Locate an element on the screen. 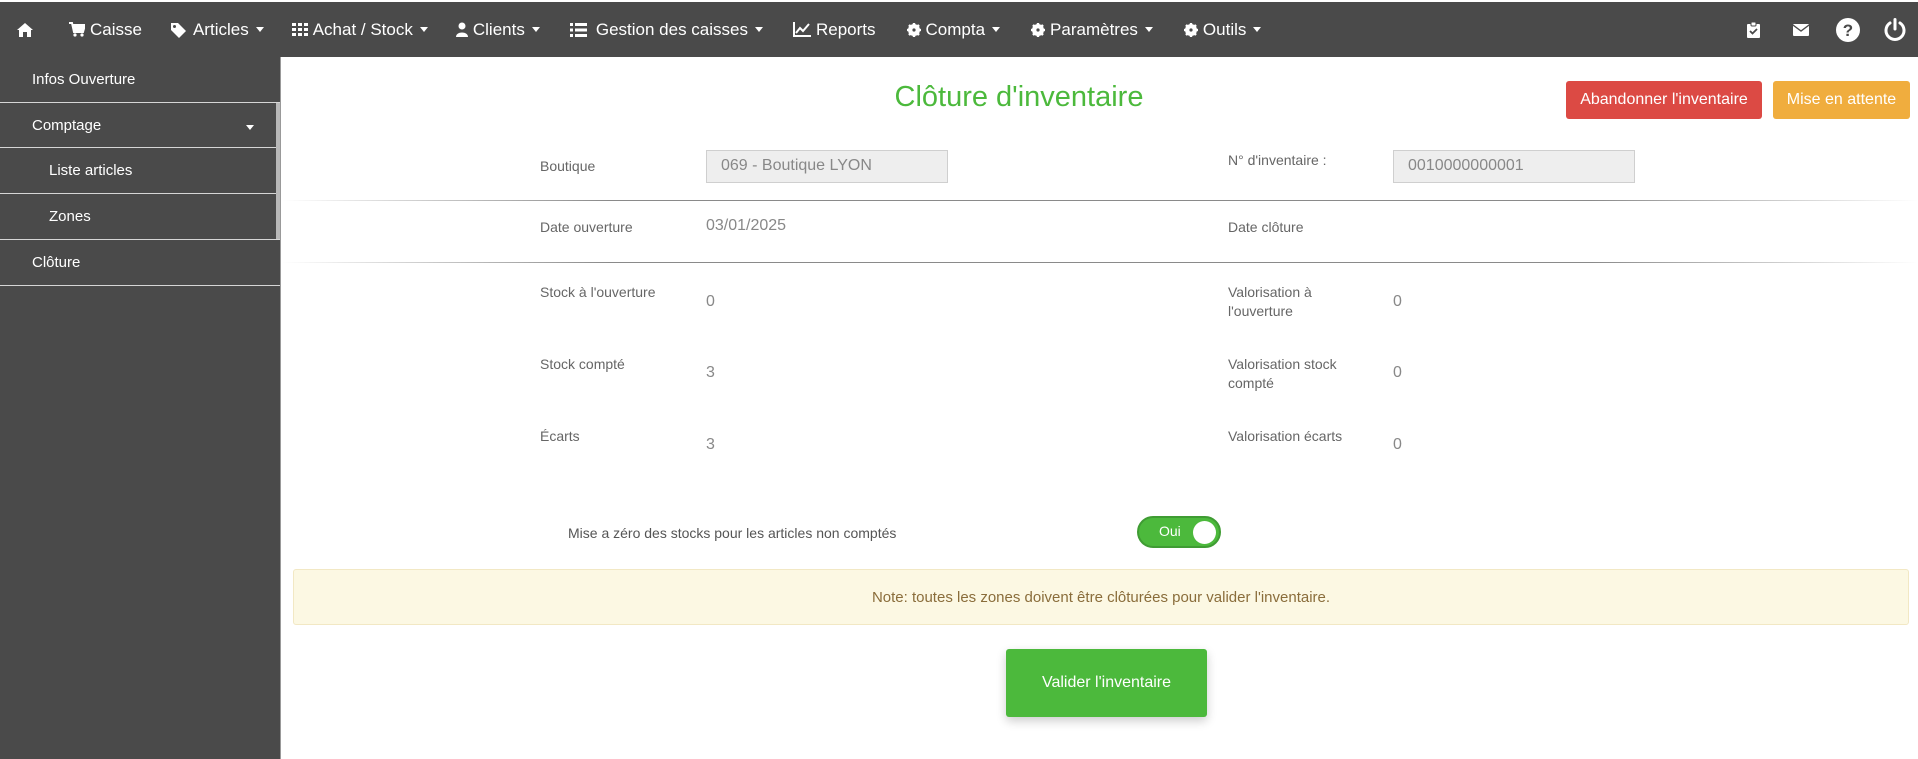 The width and height of the screenshot is (1918, 759). help-icon: ? is located at coordinates (1847, 29).